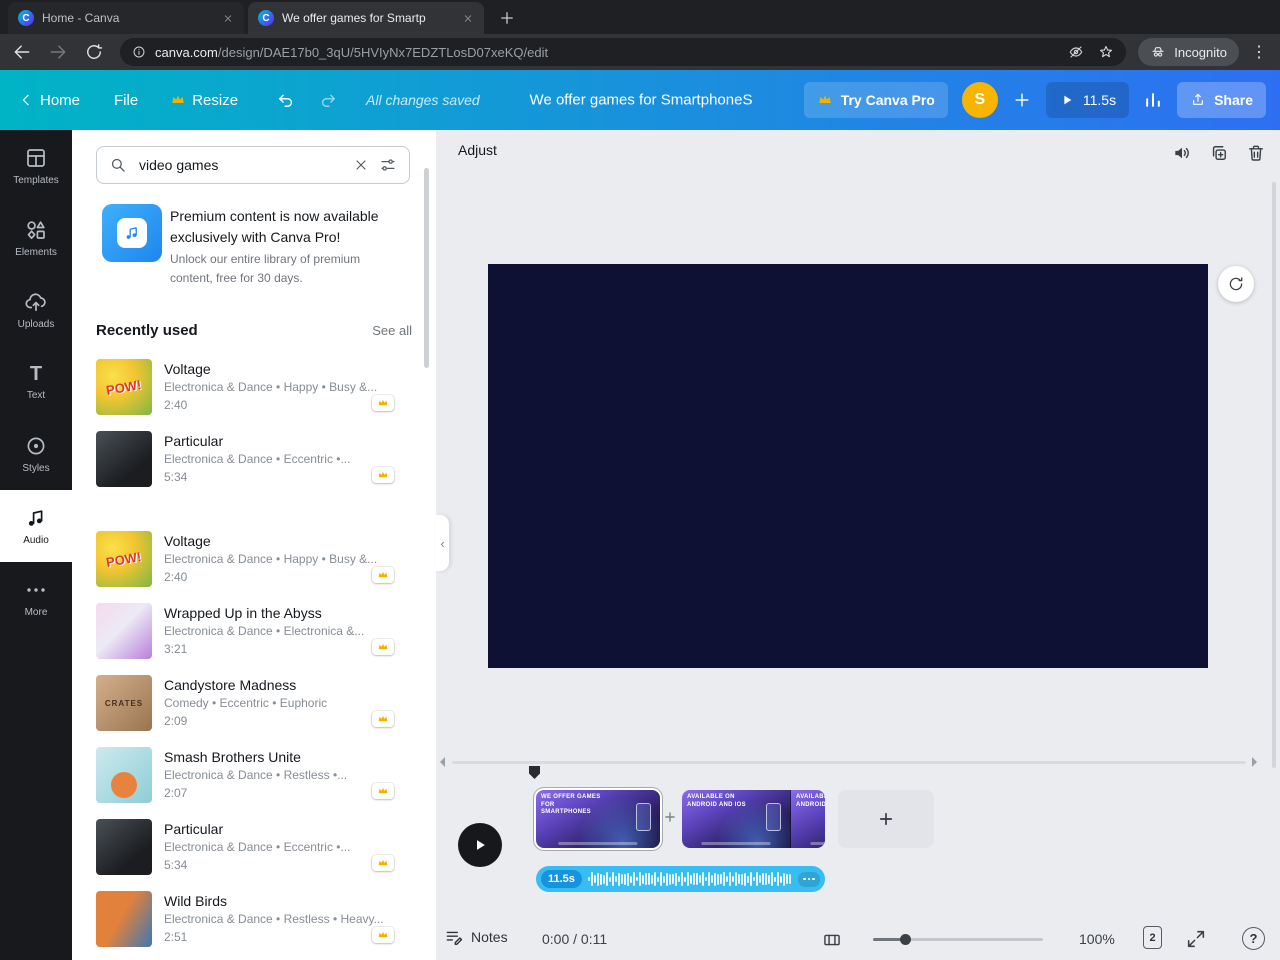 The image size is (1280, 960). Describe the element at coordinates (736, 819) in the screenshot. I see `clip-page-thumbnail: AVAILABLE ON ANDROID AND IOS` at that location.